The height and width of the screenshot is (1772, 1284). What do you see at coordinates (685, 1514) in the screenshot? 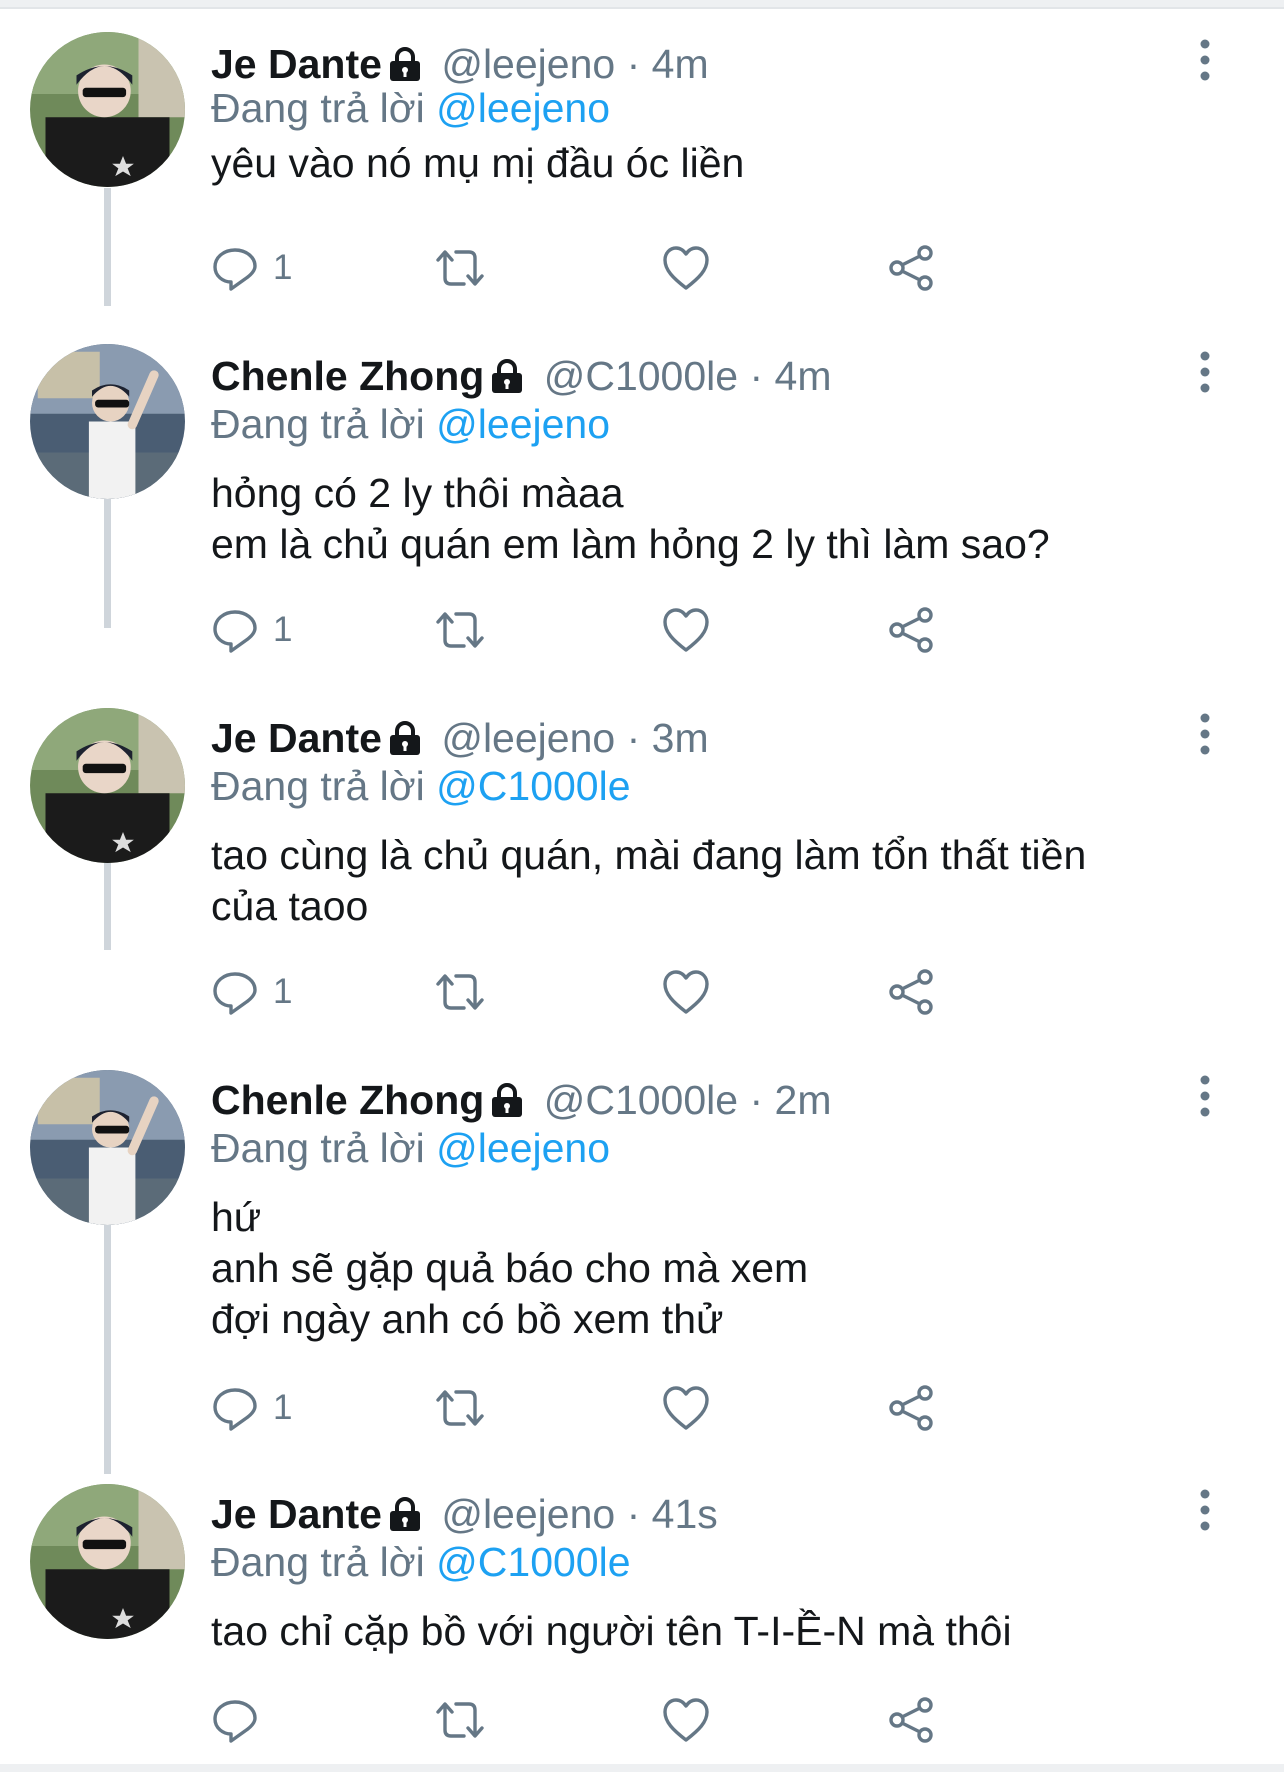
I see `timestamp: 41s` at bounding box center [685, 1514].